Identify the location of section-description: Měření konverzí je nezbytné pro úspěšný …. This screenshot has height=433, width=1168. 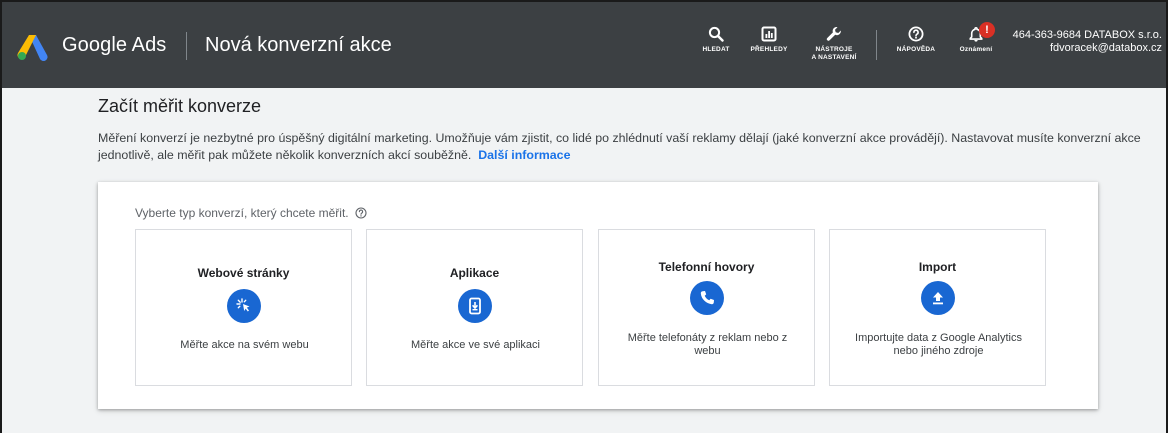
(623, 147).